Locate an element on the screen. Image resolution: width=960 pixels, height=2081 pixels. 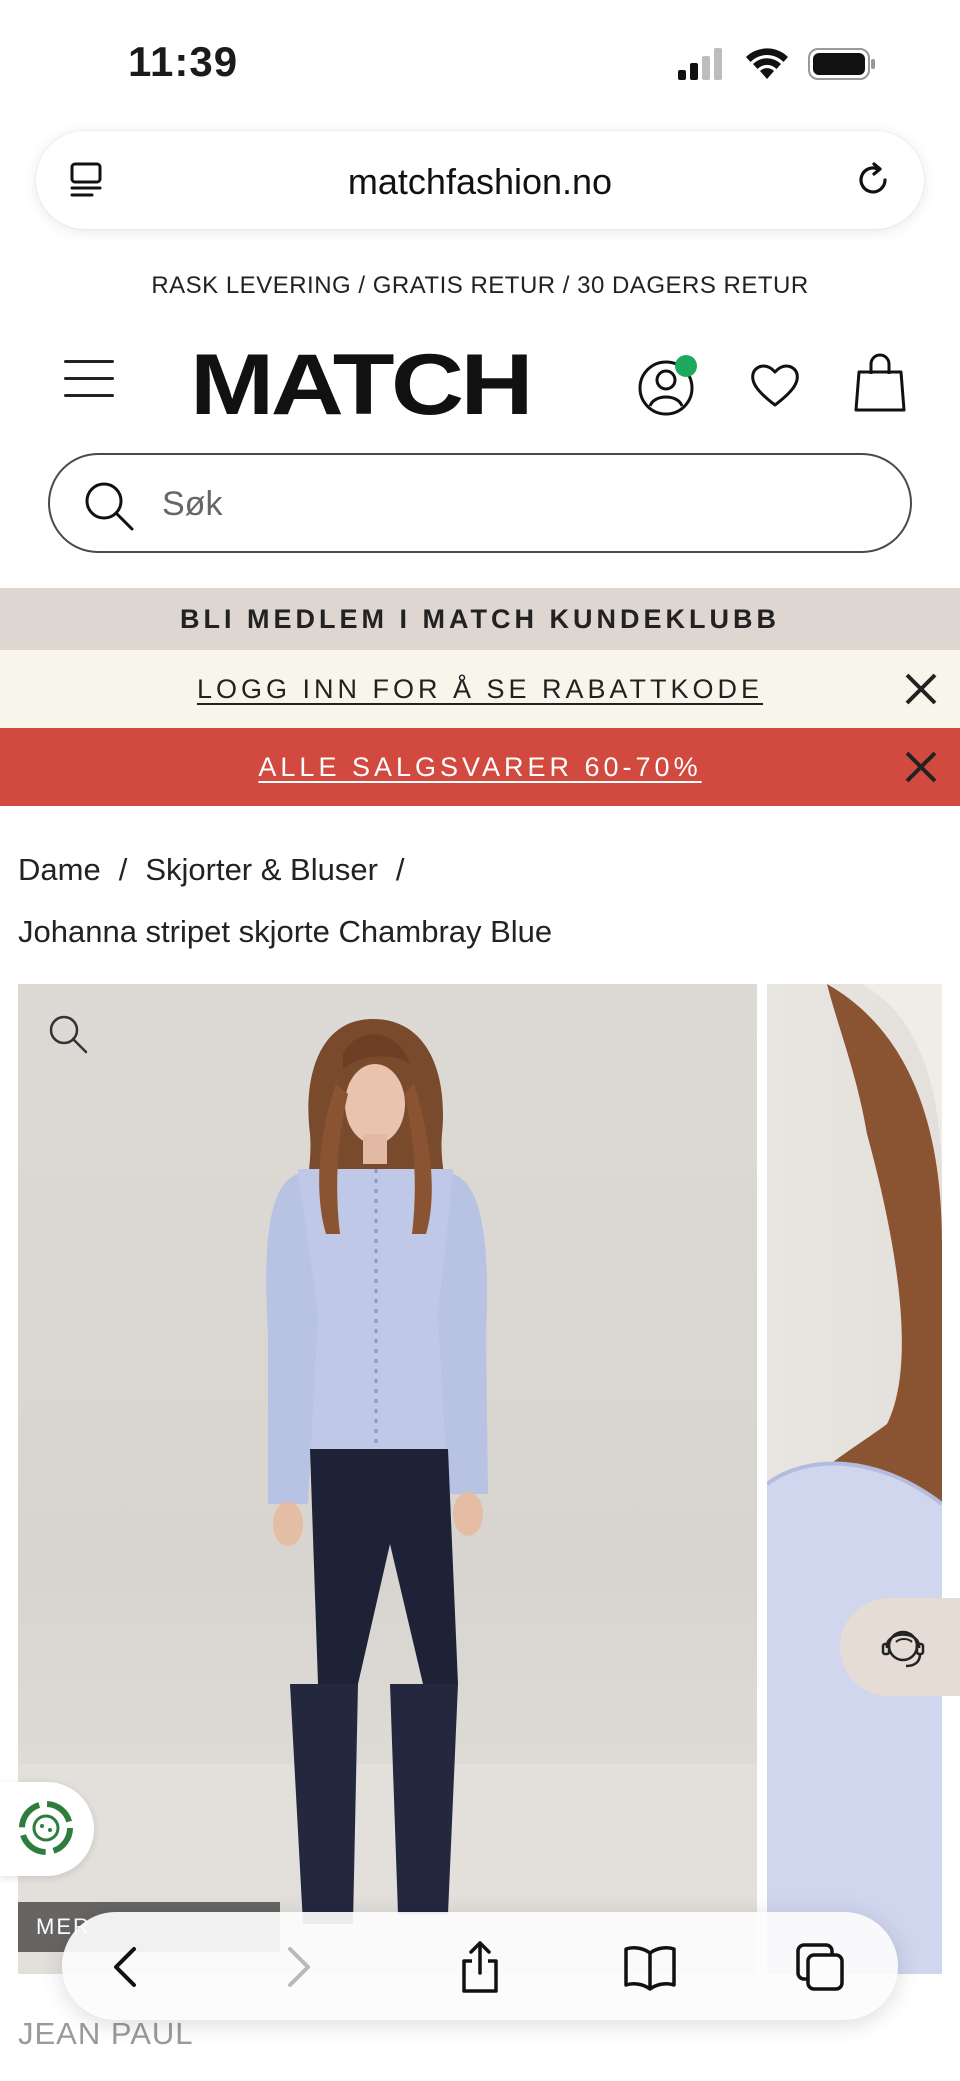
member-banner-text: BLI MEDLEM I MATCH KUNDEKLUBB is located at coordinates (480, 619).